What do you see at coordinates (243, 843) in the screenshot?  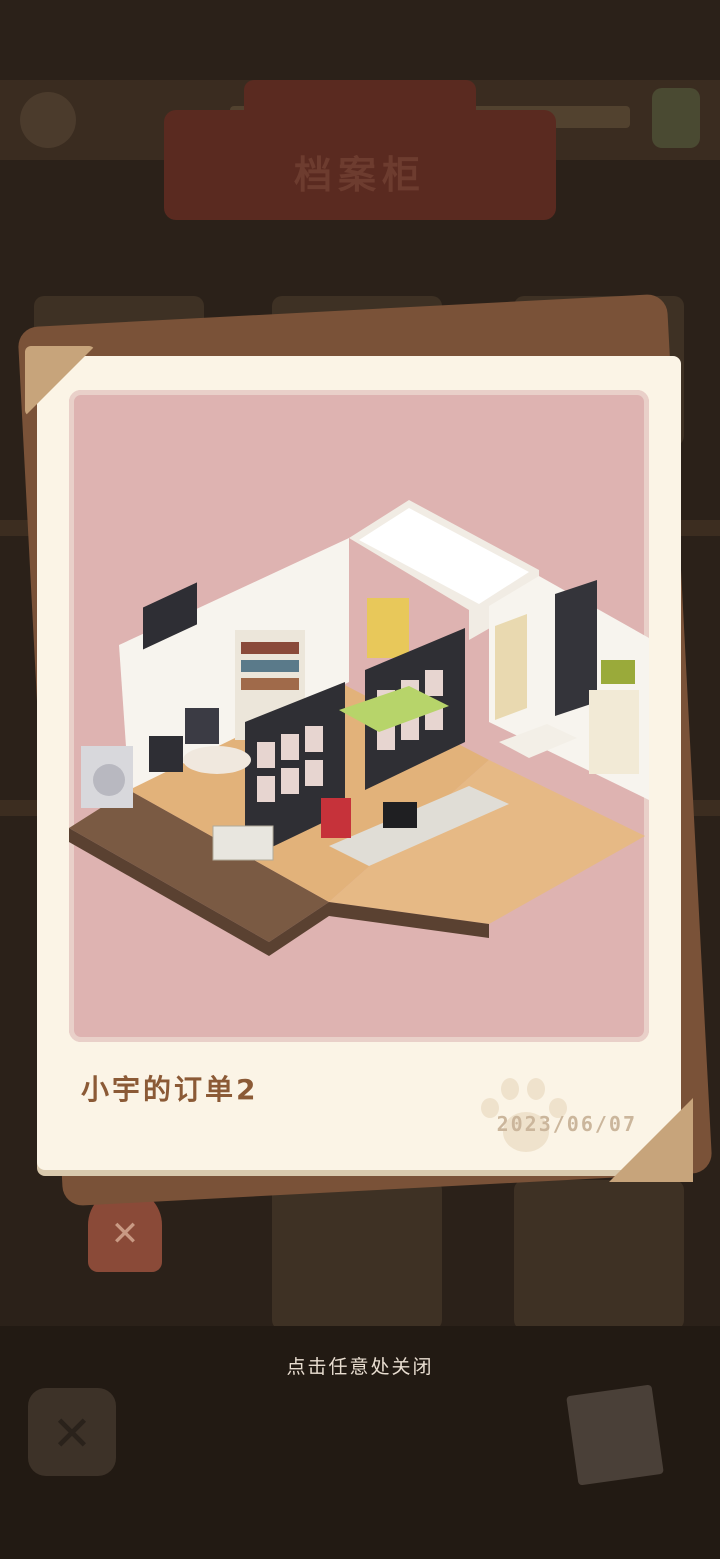 I see `baby-stroller` at bounding box center [243, 843].